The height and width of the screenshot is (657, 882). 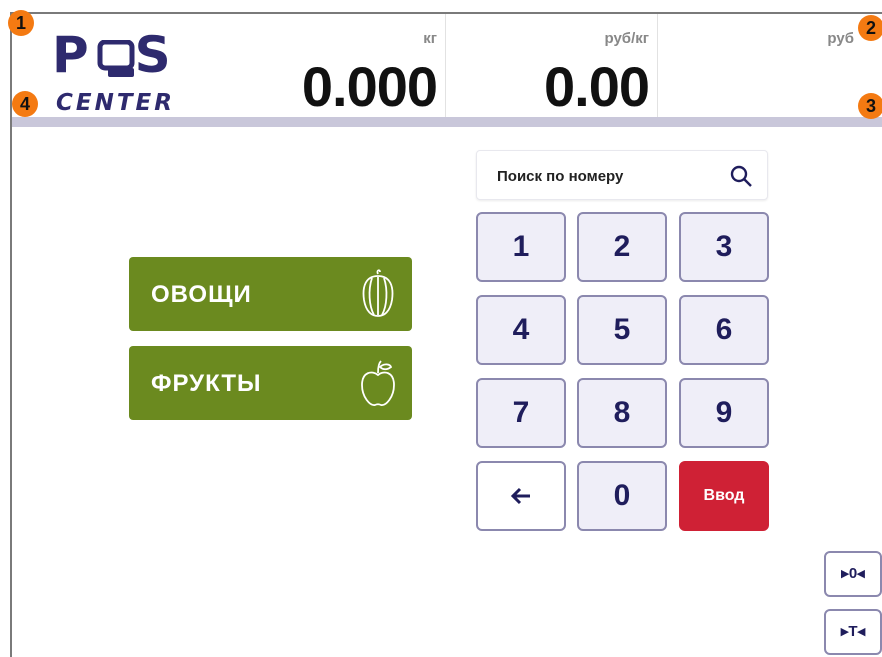 I want to click on search-by-number-field: Поиск по номеру, so click(x=622, y=175).